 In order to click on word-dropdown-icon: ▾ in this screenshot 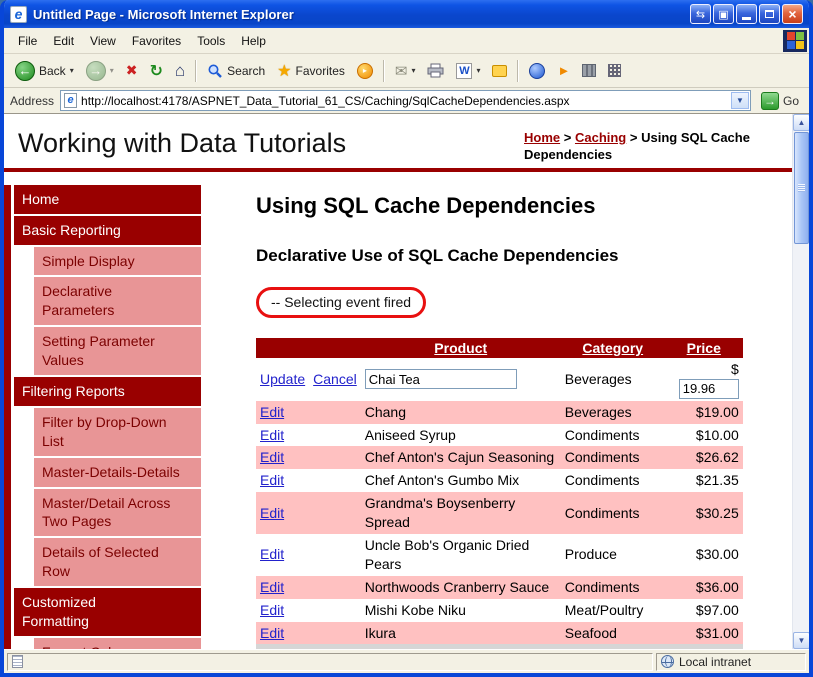, I will do `click(478, 70)`.